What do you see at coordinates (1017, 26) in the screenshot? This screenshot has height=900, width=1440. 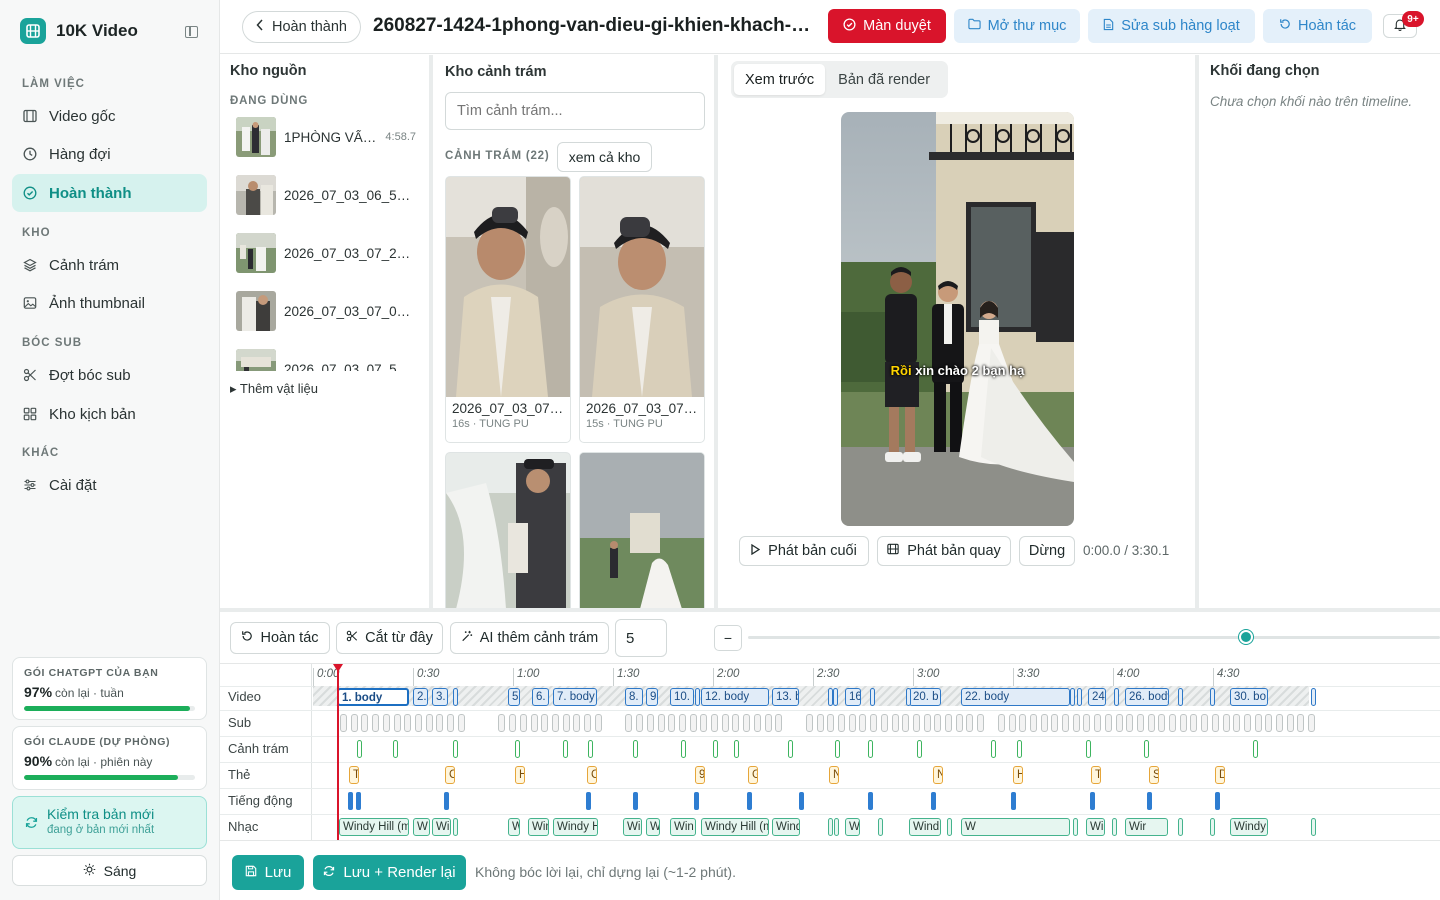 I see `open-folder-button: Mở thư mục` at bounding box center [1017, 26].